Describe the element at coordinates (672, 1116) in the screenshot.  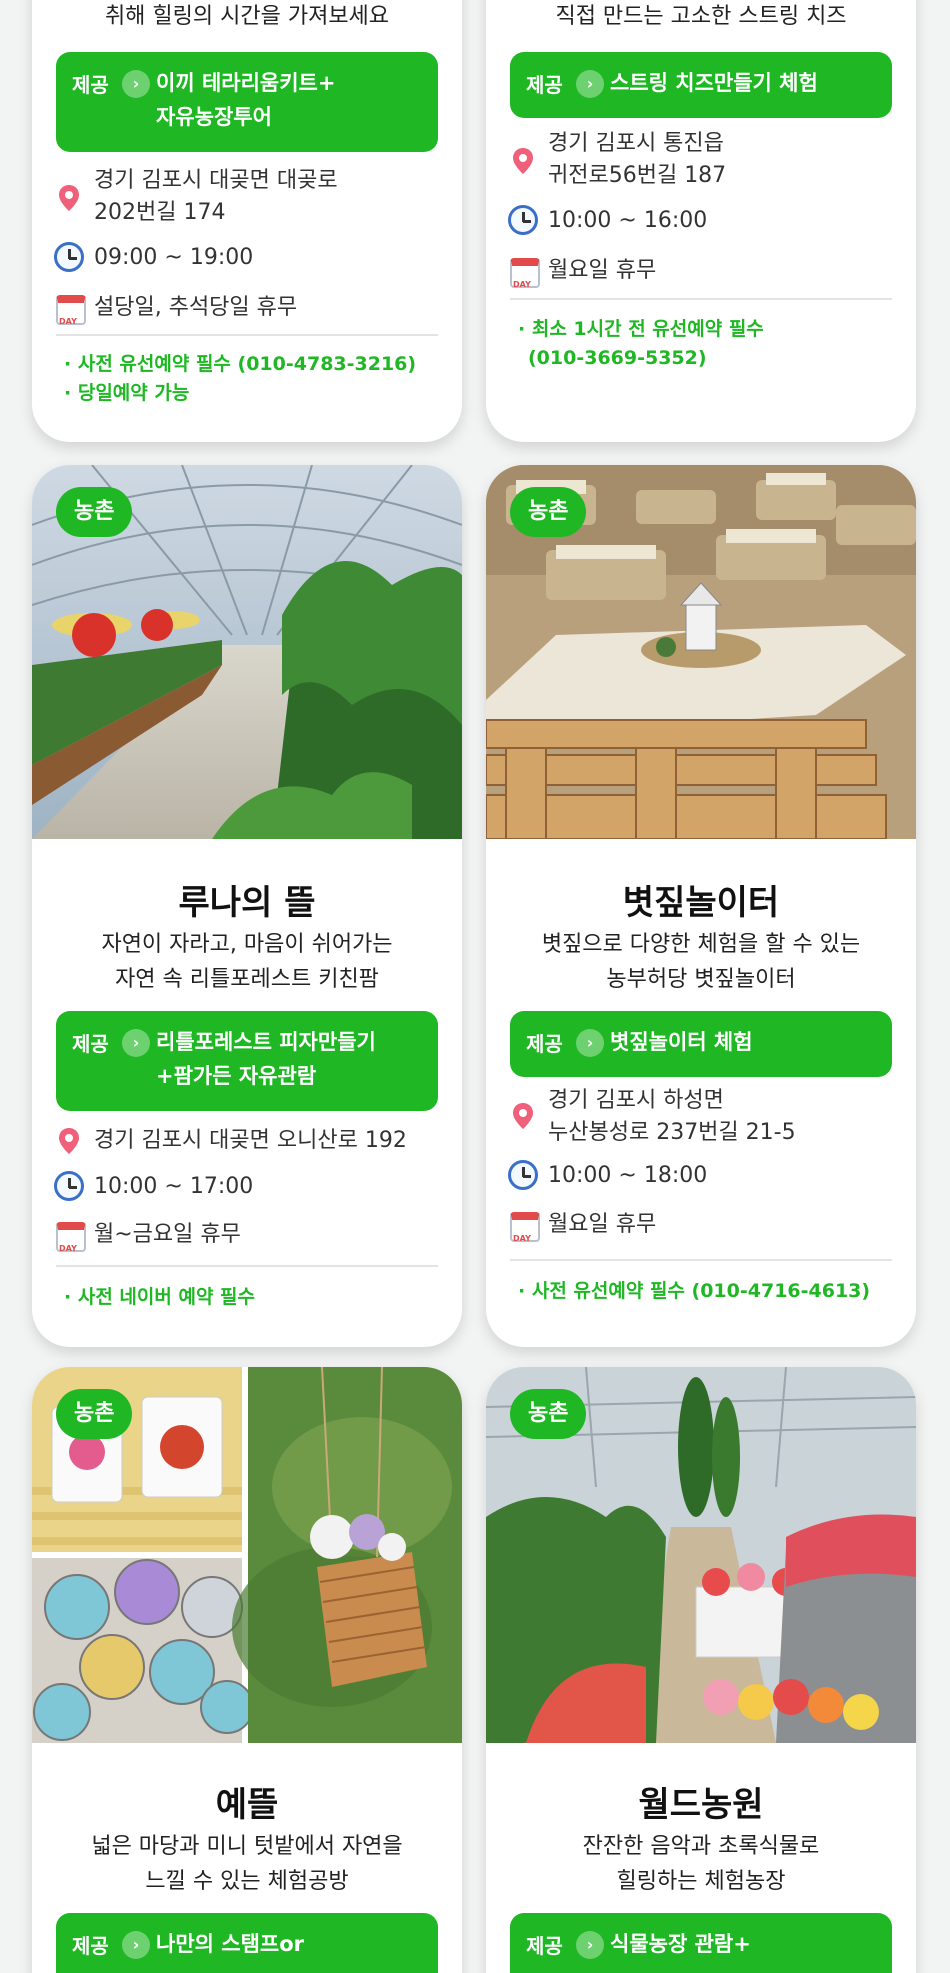
I see `address-text: 경기 김포시 하성면 누산봉성로 237번길 21-5` at that location.